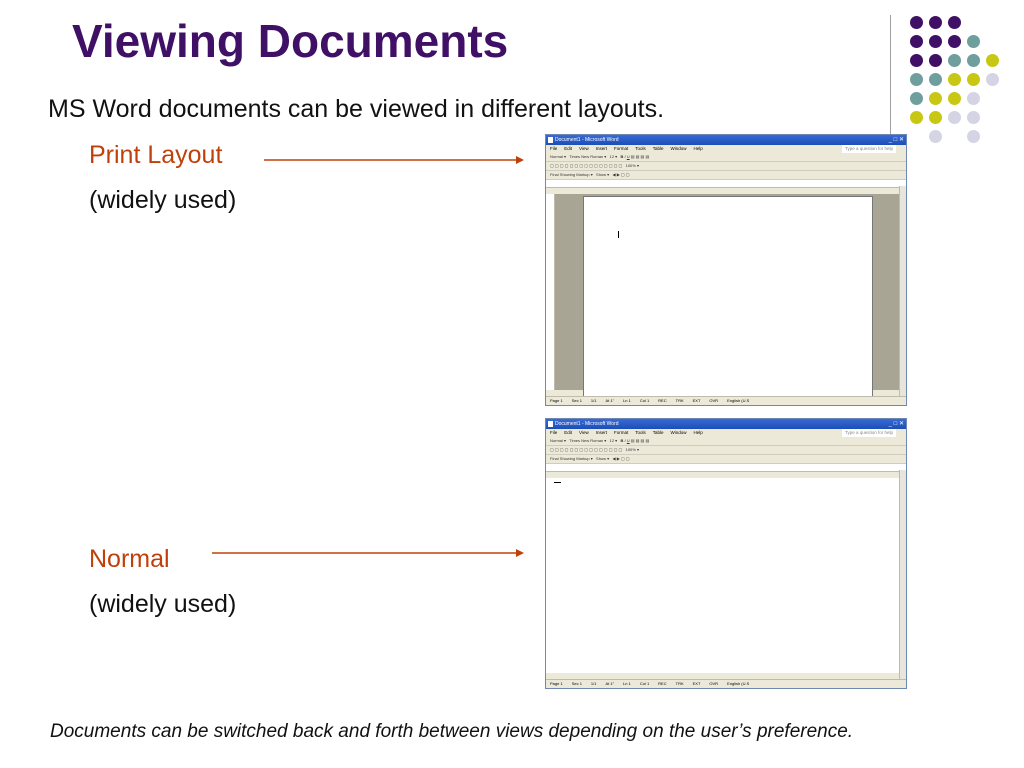 The height and width of the screenshot is (768, 1024). Describe the element at coordinates (722, 575) in the screenshot. I see `document-area` at that location.